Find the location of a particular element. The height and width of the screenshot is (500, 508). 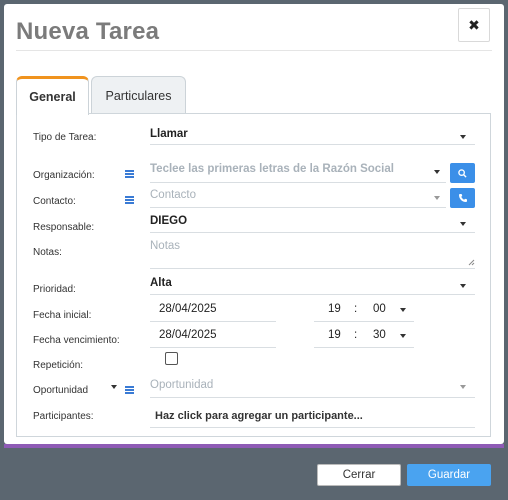

fecha-inicial-date-underline is located at coordinates (213, 321).